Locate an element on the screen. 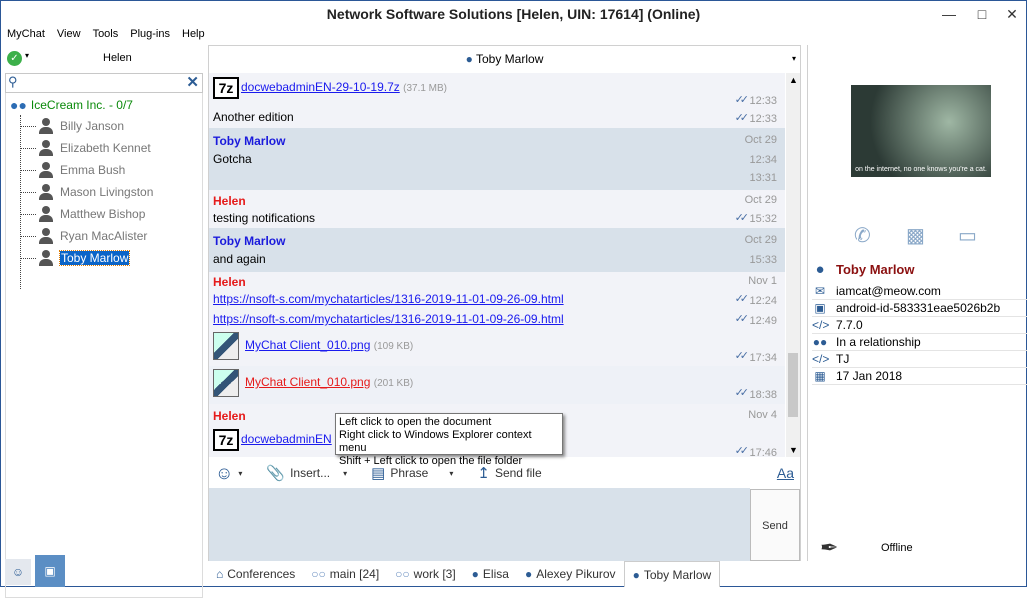  message-text: testing notifications is located at coordinates (264, 218).